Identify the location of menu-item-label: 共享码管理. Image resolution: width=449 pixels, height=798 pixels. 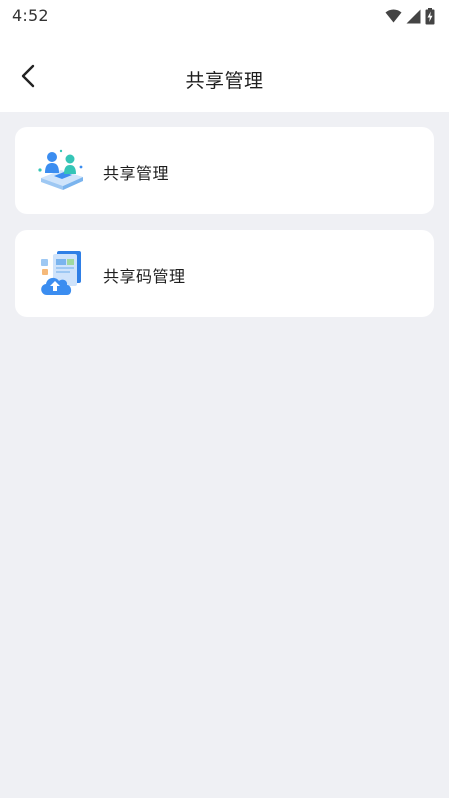
(144, 276).